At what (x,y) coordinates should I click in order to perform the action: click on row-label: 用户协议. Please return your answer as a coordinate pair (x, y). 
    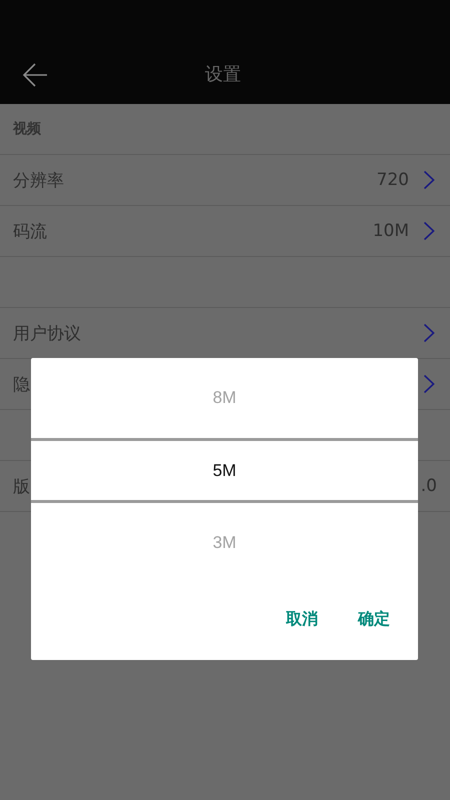
    Looking at the image, I should click on (47, 333).